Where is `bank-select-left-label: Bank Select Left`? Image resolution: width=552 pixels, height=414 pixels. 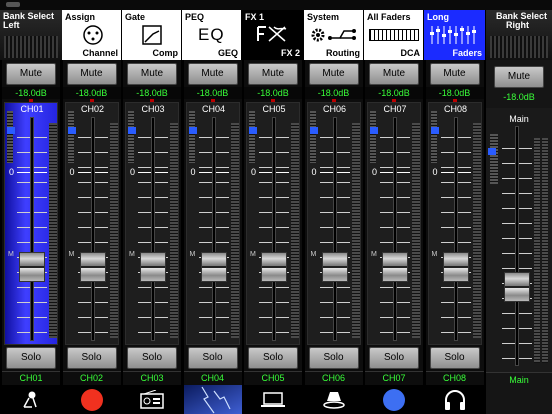 bank-select-left-label: Bank Select Left is located at coordinates (29, 20).